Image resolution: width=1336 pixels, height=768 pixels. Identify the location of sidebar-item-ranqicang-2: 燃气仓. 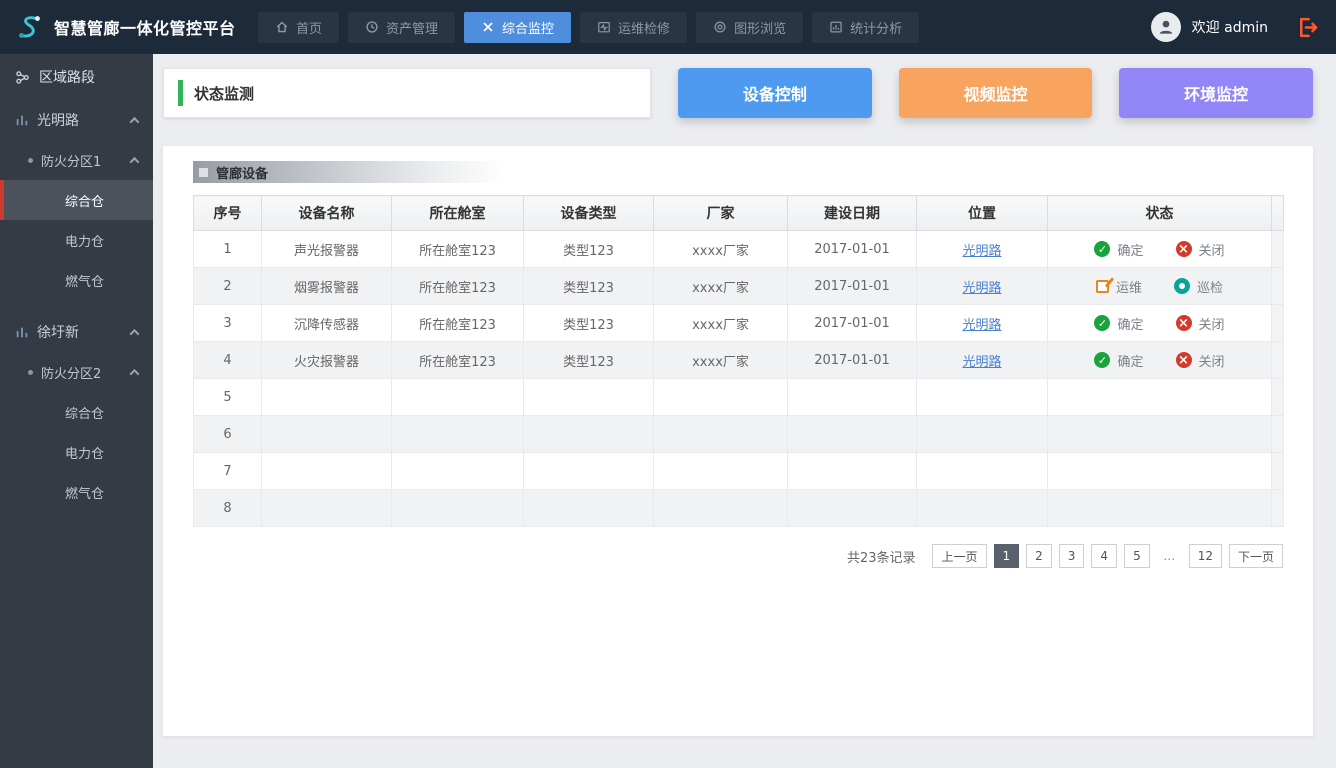
(76, 492).